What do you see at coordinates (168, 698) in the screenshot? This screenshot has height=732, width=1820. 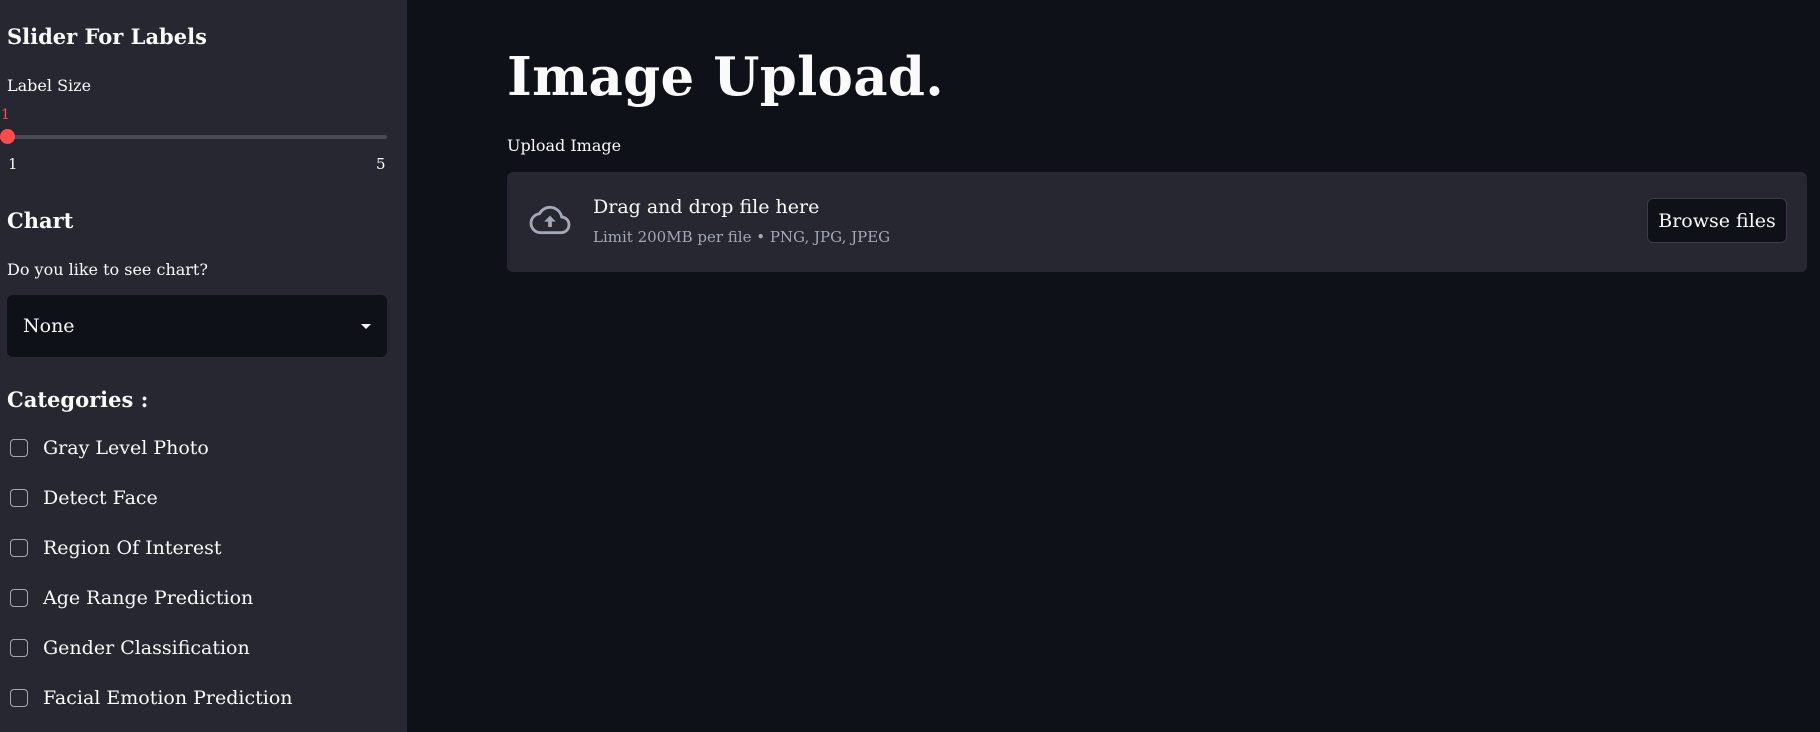 I see `checkbox-label: Facial Emotion Prediction` at bounding box center [168, 698].